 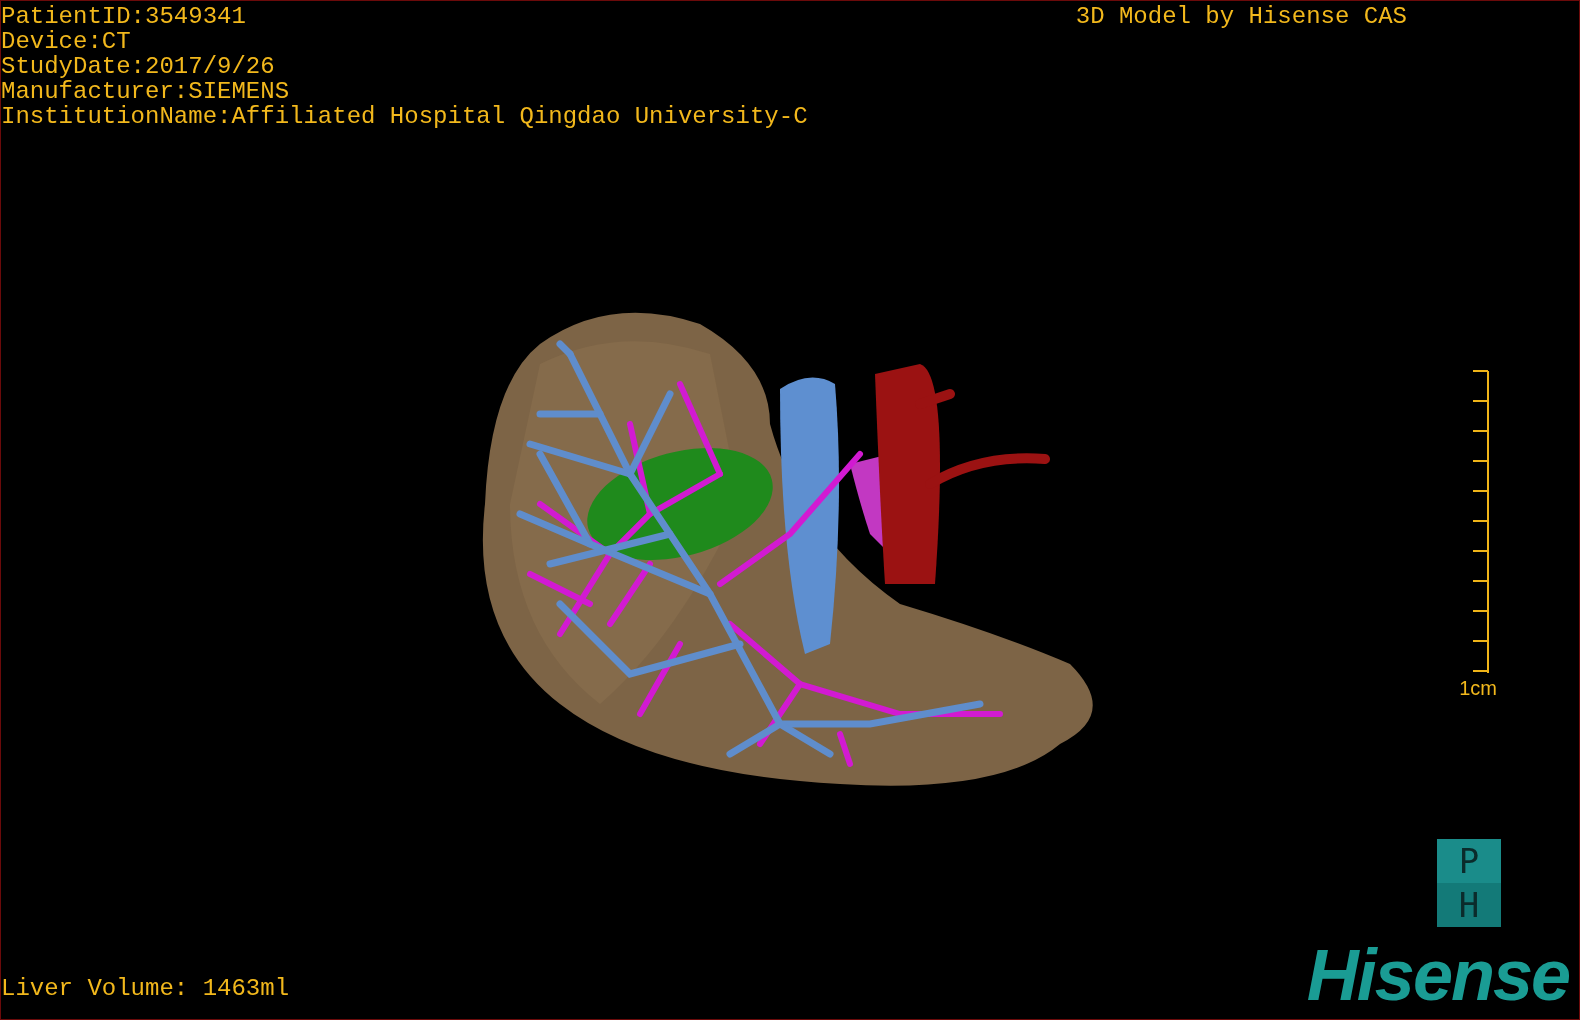 What do you see at coordinates (1478, 688) in the screenshot?
I see `scale-label: 1cm` at bounding box center [1478, 688].